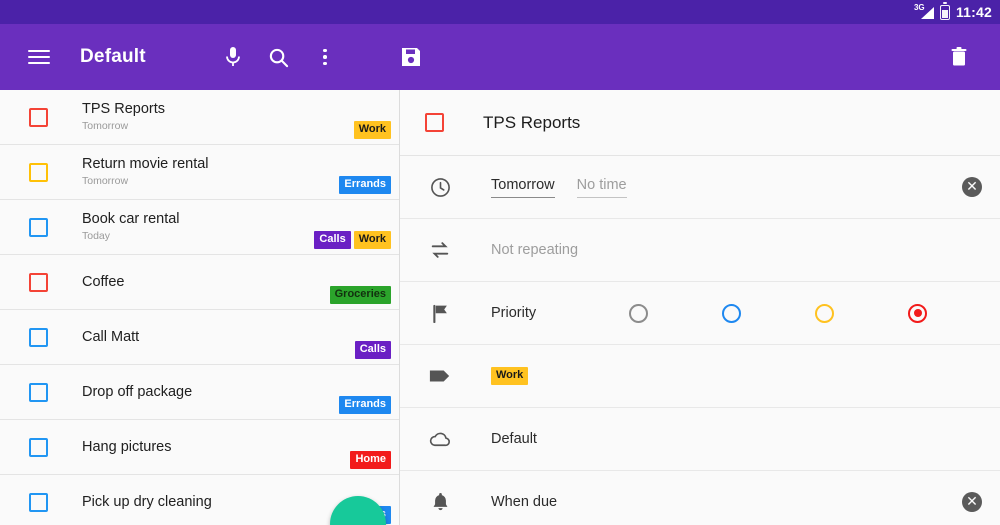 The height and width of the screenshot is (525, 1000). I want to click on task-title: Book car rental, so click(131, 219).